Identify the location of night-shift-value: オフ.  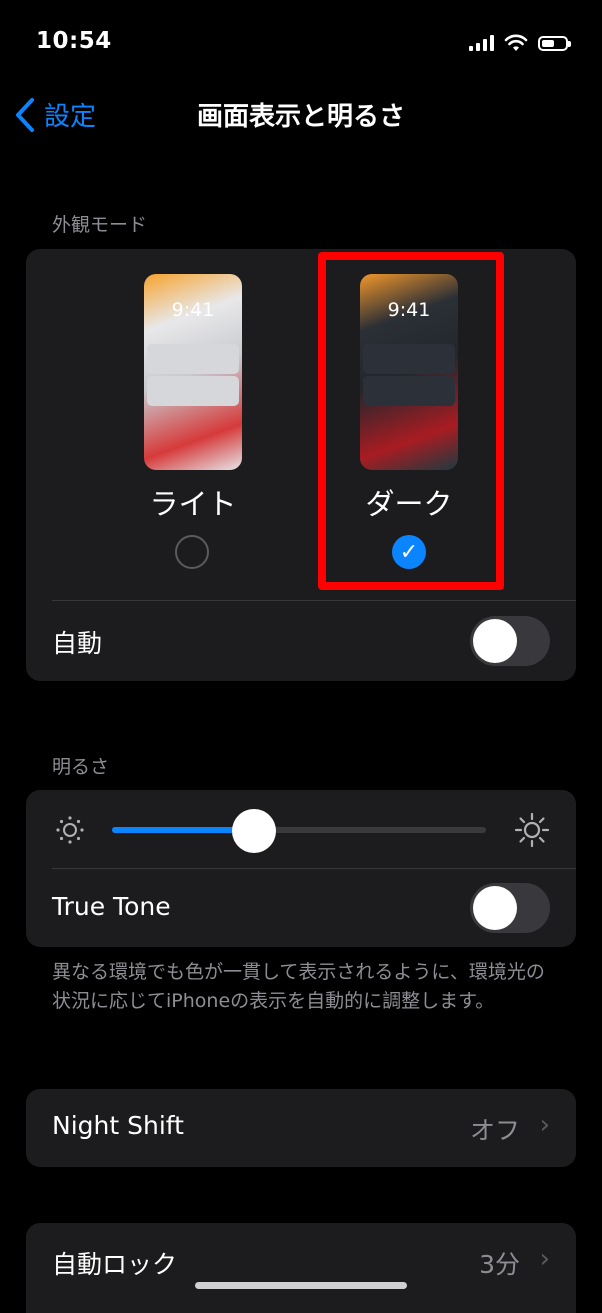
(494, 1130).